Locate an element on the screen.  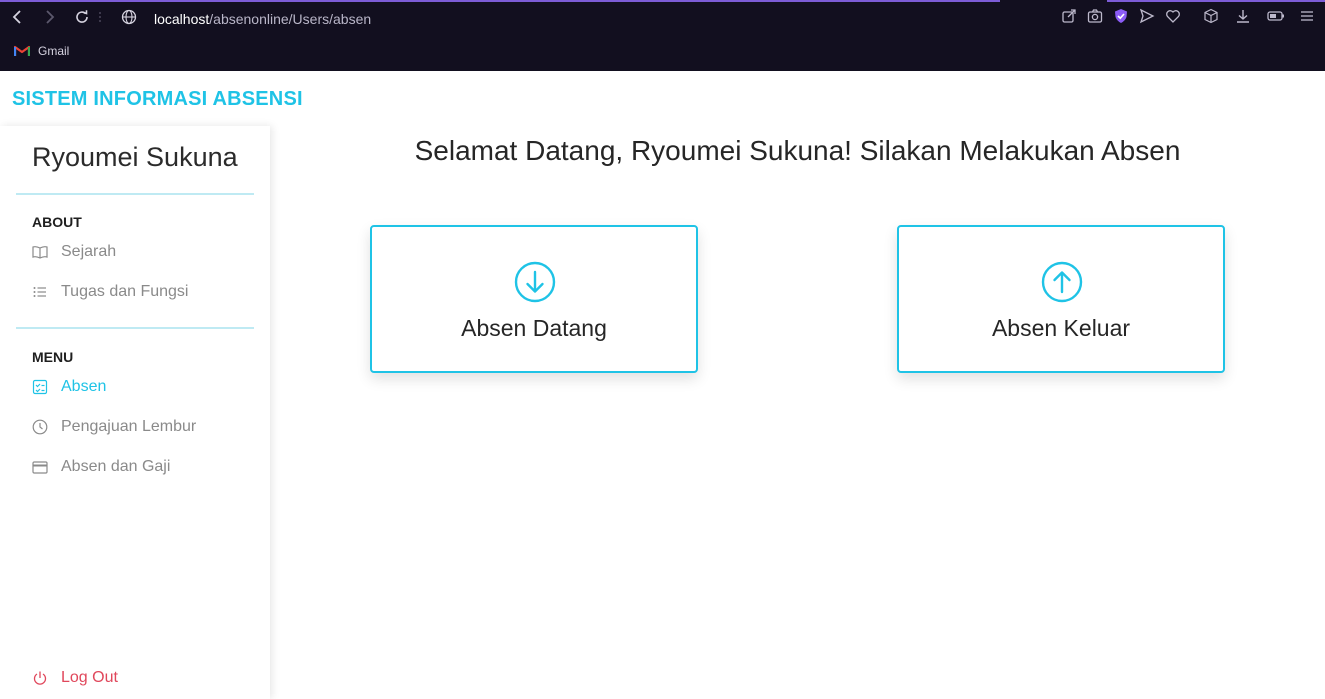
send-button is located at coordinates (1147, 16).